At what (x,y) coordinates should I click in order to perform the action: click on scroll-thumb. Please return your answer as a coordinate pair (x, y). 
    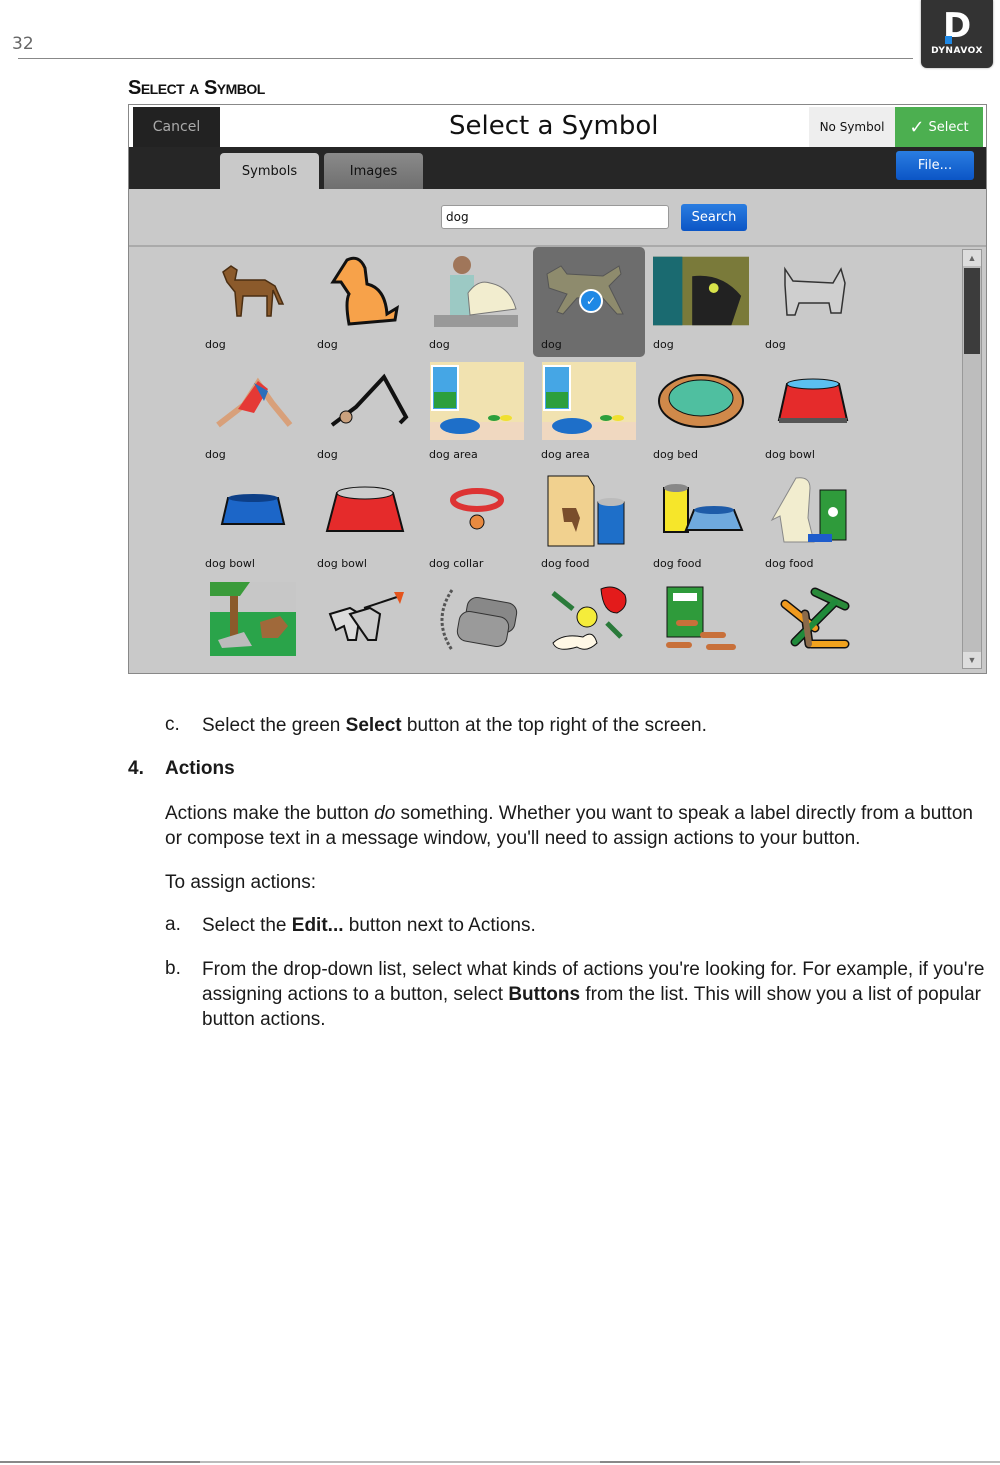
    Looking at the image, I should click on (972, 311).